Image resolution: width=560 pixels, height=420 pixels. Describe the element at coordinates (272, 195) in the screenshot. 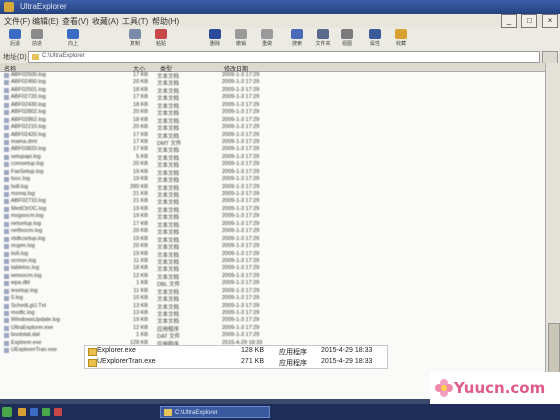

I see `table-row: msmq.log 21 KB 文本文档 2009-1-3 17:29` at that location.